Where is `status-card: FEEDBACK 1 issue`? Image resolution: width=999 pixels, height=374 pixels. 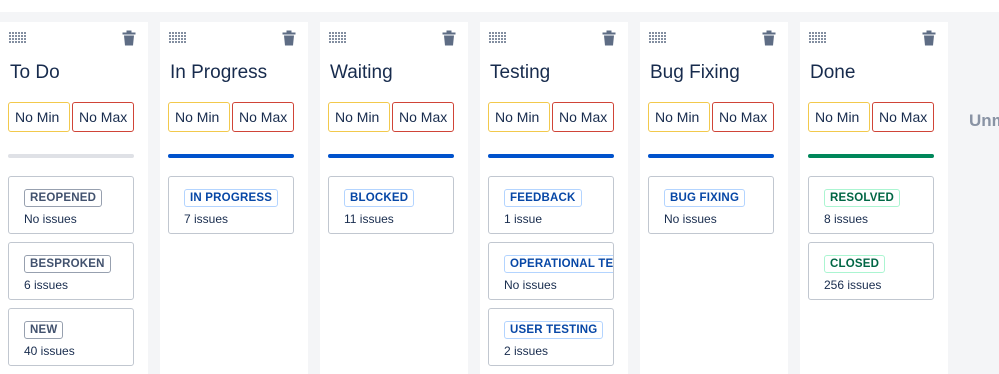
status-card: FEEDBACK 1 issue is located at coordinates (551, 205).